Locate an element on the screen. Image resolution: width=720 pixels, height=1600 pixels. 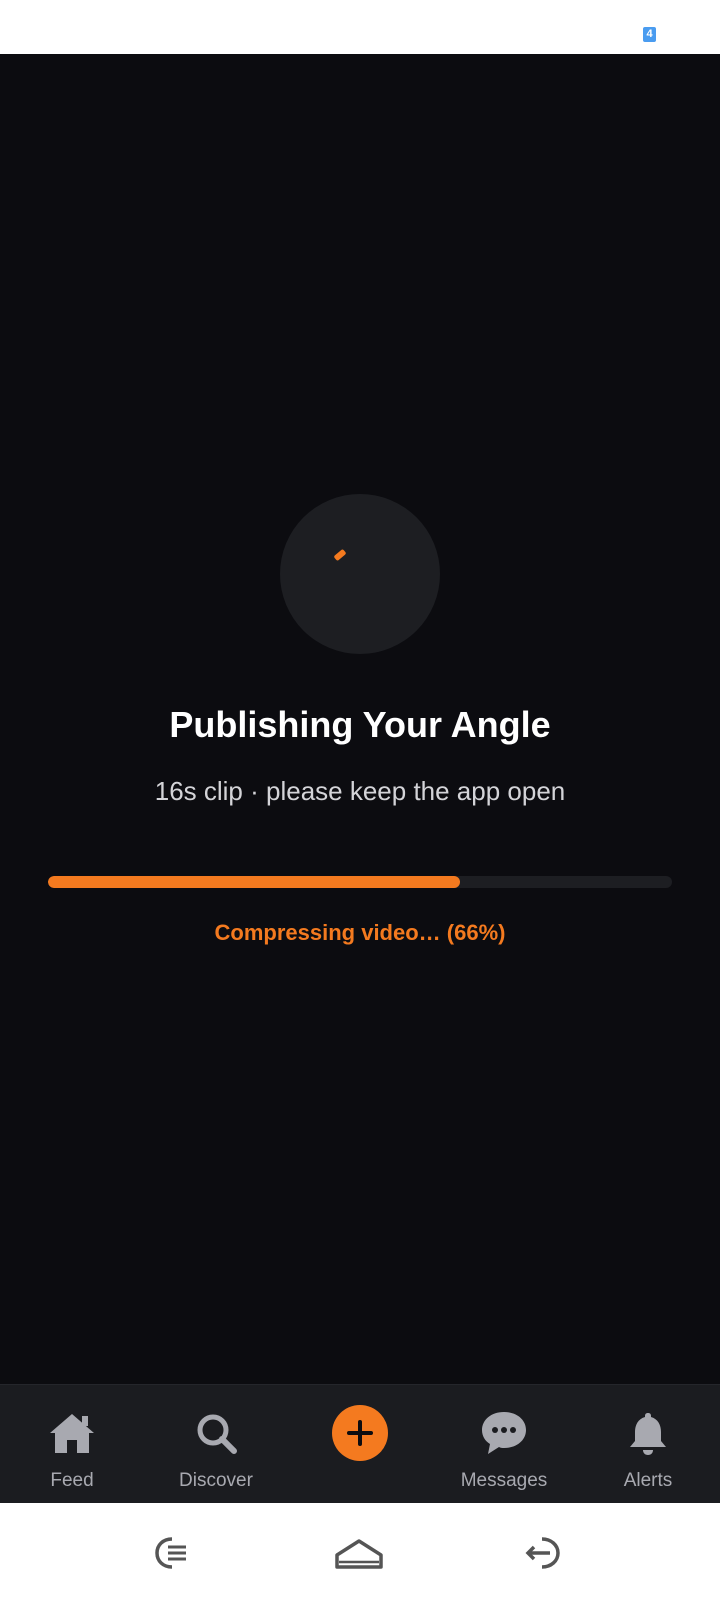
tab-alerts: Alerts is located at coordinates (648, 1444).